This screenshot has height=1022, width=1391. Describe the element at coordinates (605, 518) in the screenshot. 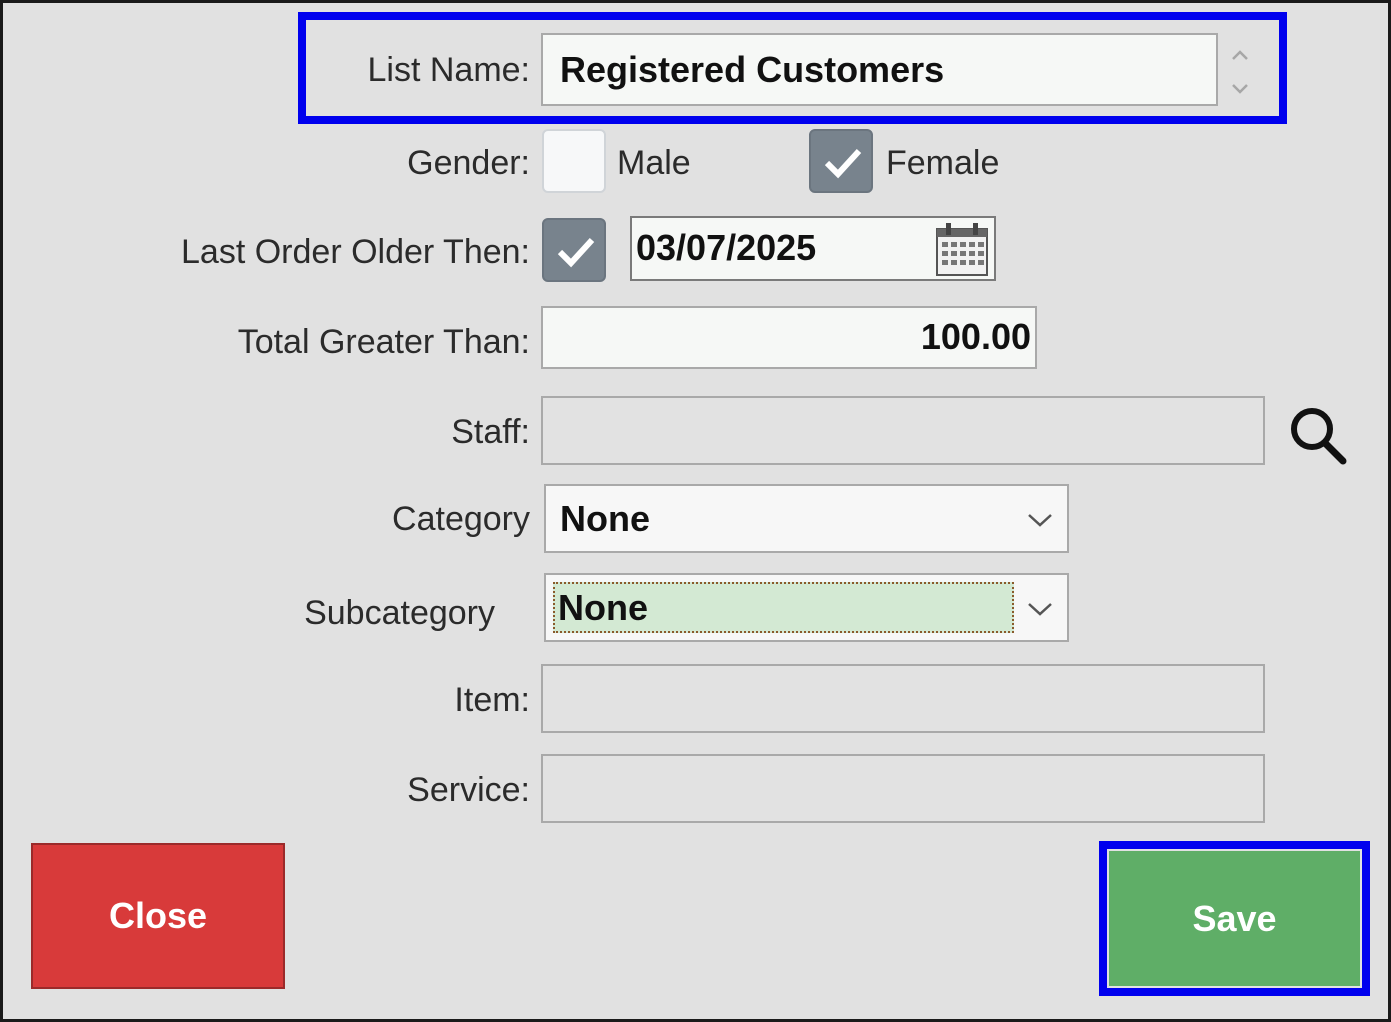

I see `category-value: None` at that location.